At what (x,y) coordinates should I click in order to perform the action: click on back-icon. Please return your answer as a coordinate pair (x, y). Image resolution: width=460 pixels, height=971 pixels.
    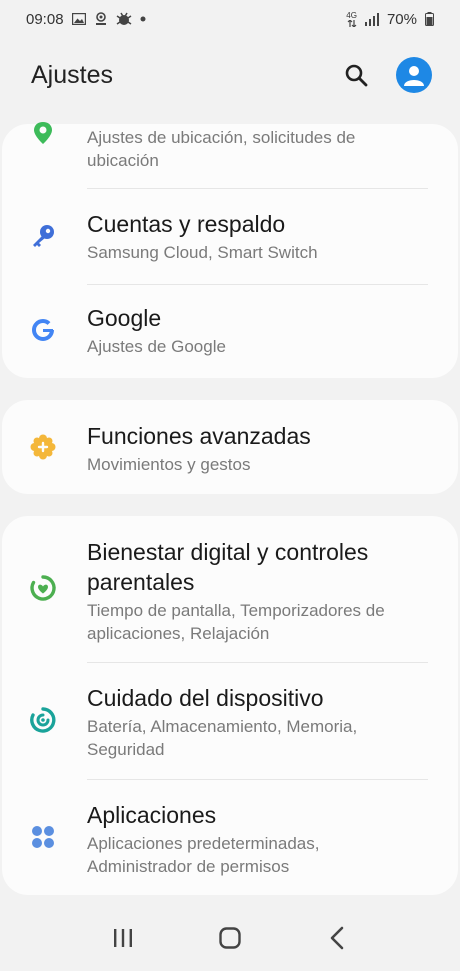
    Looking at the image, I should click on (336, 938).